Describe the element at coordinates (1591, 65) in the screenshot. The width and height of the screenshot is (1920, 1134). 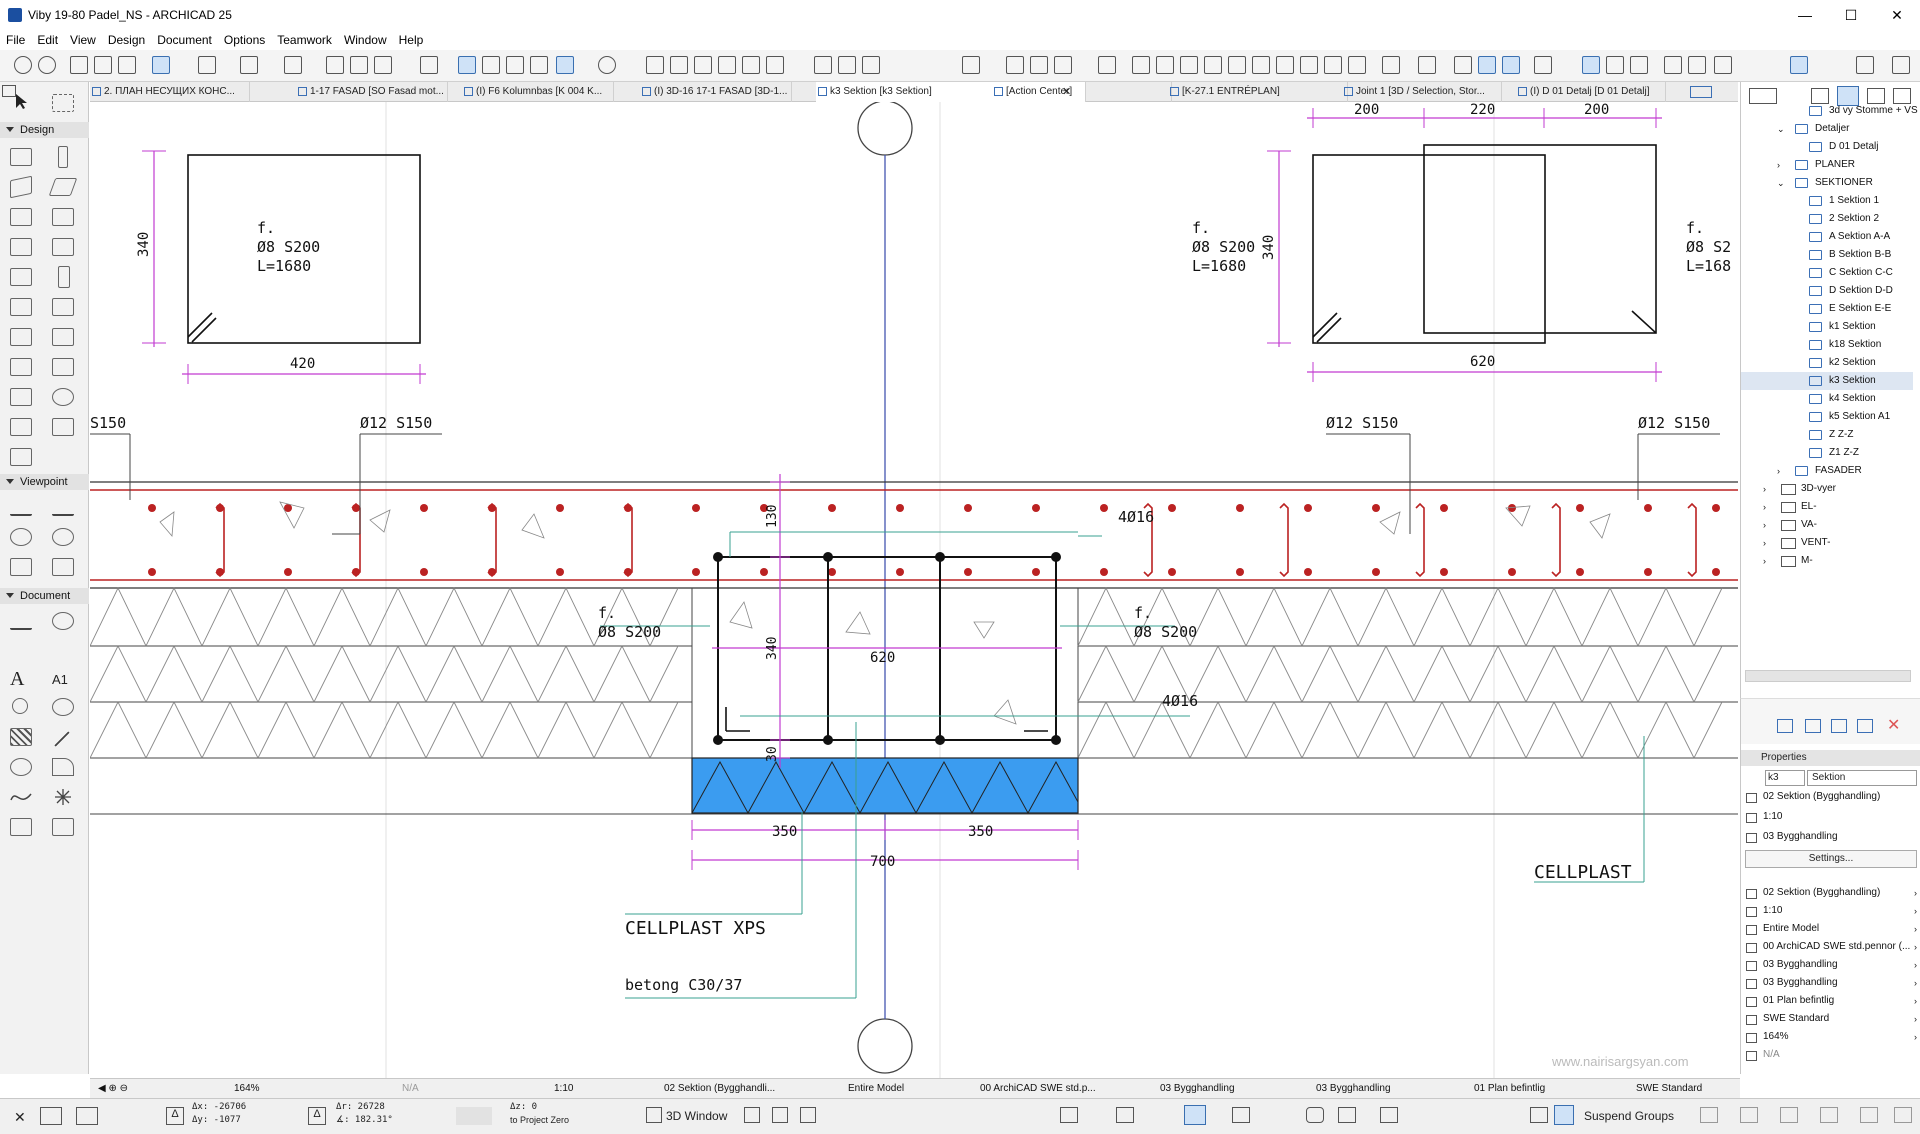
I see `measure-icon` at that location.